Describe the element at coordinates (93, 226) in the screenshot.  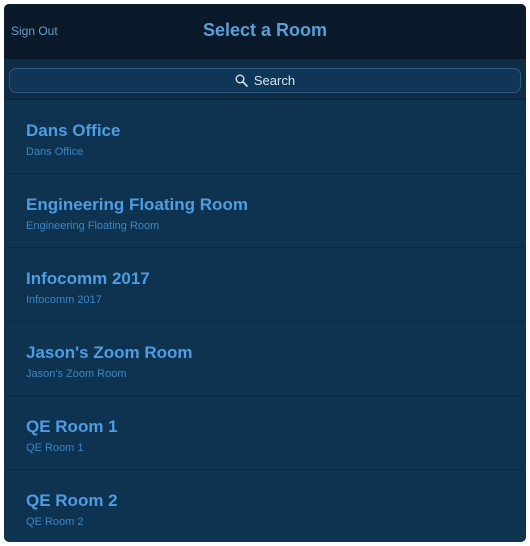
I see `room-subtitle: Engineering Floating Room` at that location.